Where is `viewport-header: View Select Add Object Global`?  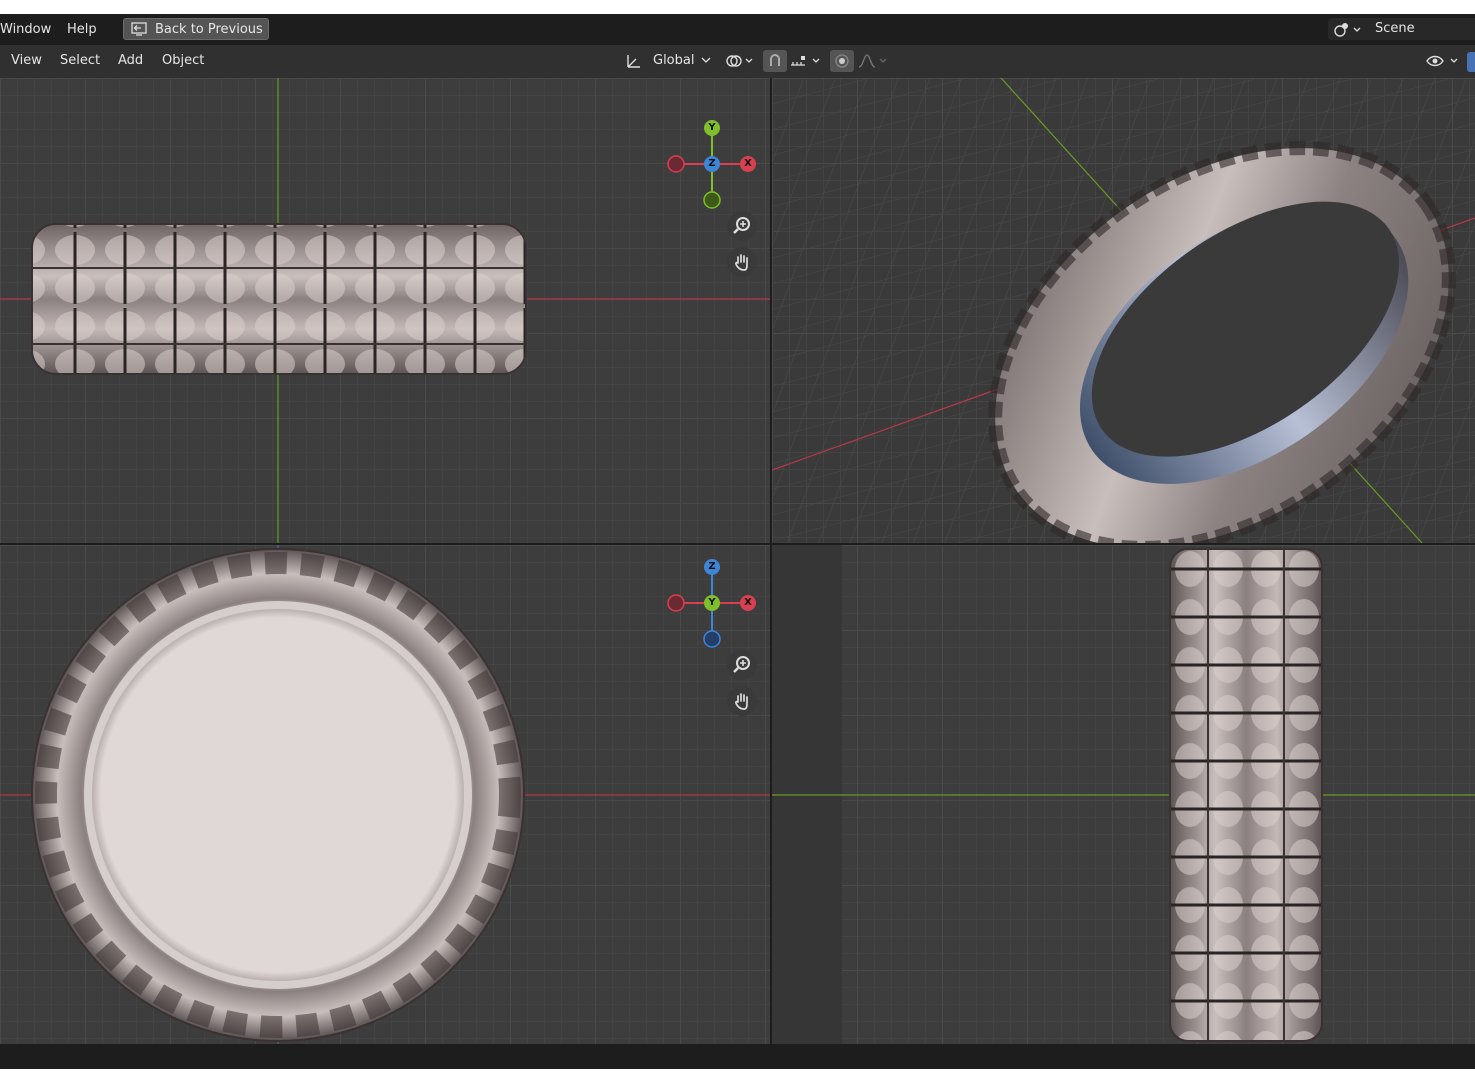 viewport-header: View Select Add Object Global is located at coordinates (737, 61).